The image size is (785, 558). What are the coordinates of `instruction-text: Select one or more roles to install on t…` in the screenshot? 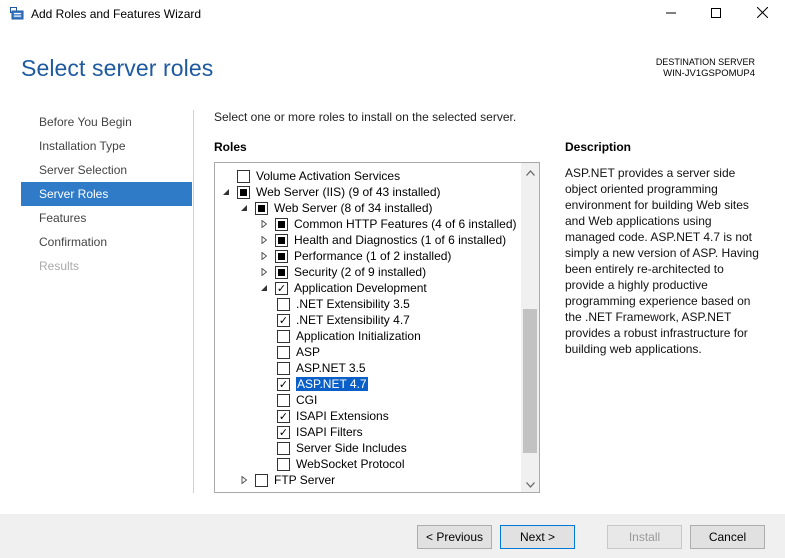 It's located at (365, 117).